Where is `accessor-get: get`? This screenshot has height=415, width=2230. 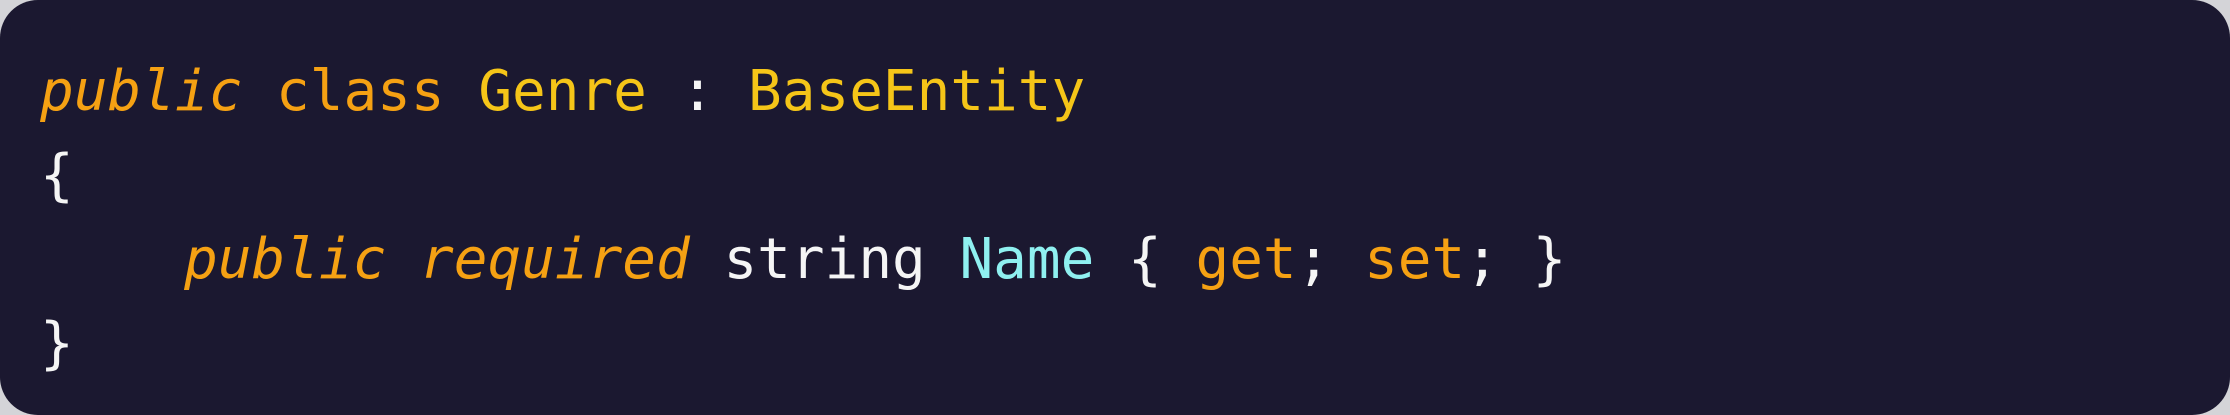
accessor-get: get is located at coordinates (1246, 259).